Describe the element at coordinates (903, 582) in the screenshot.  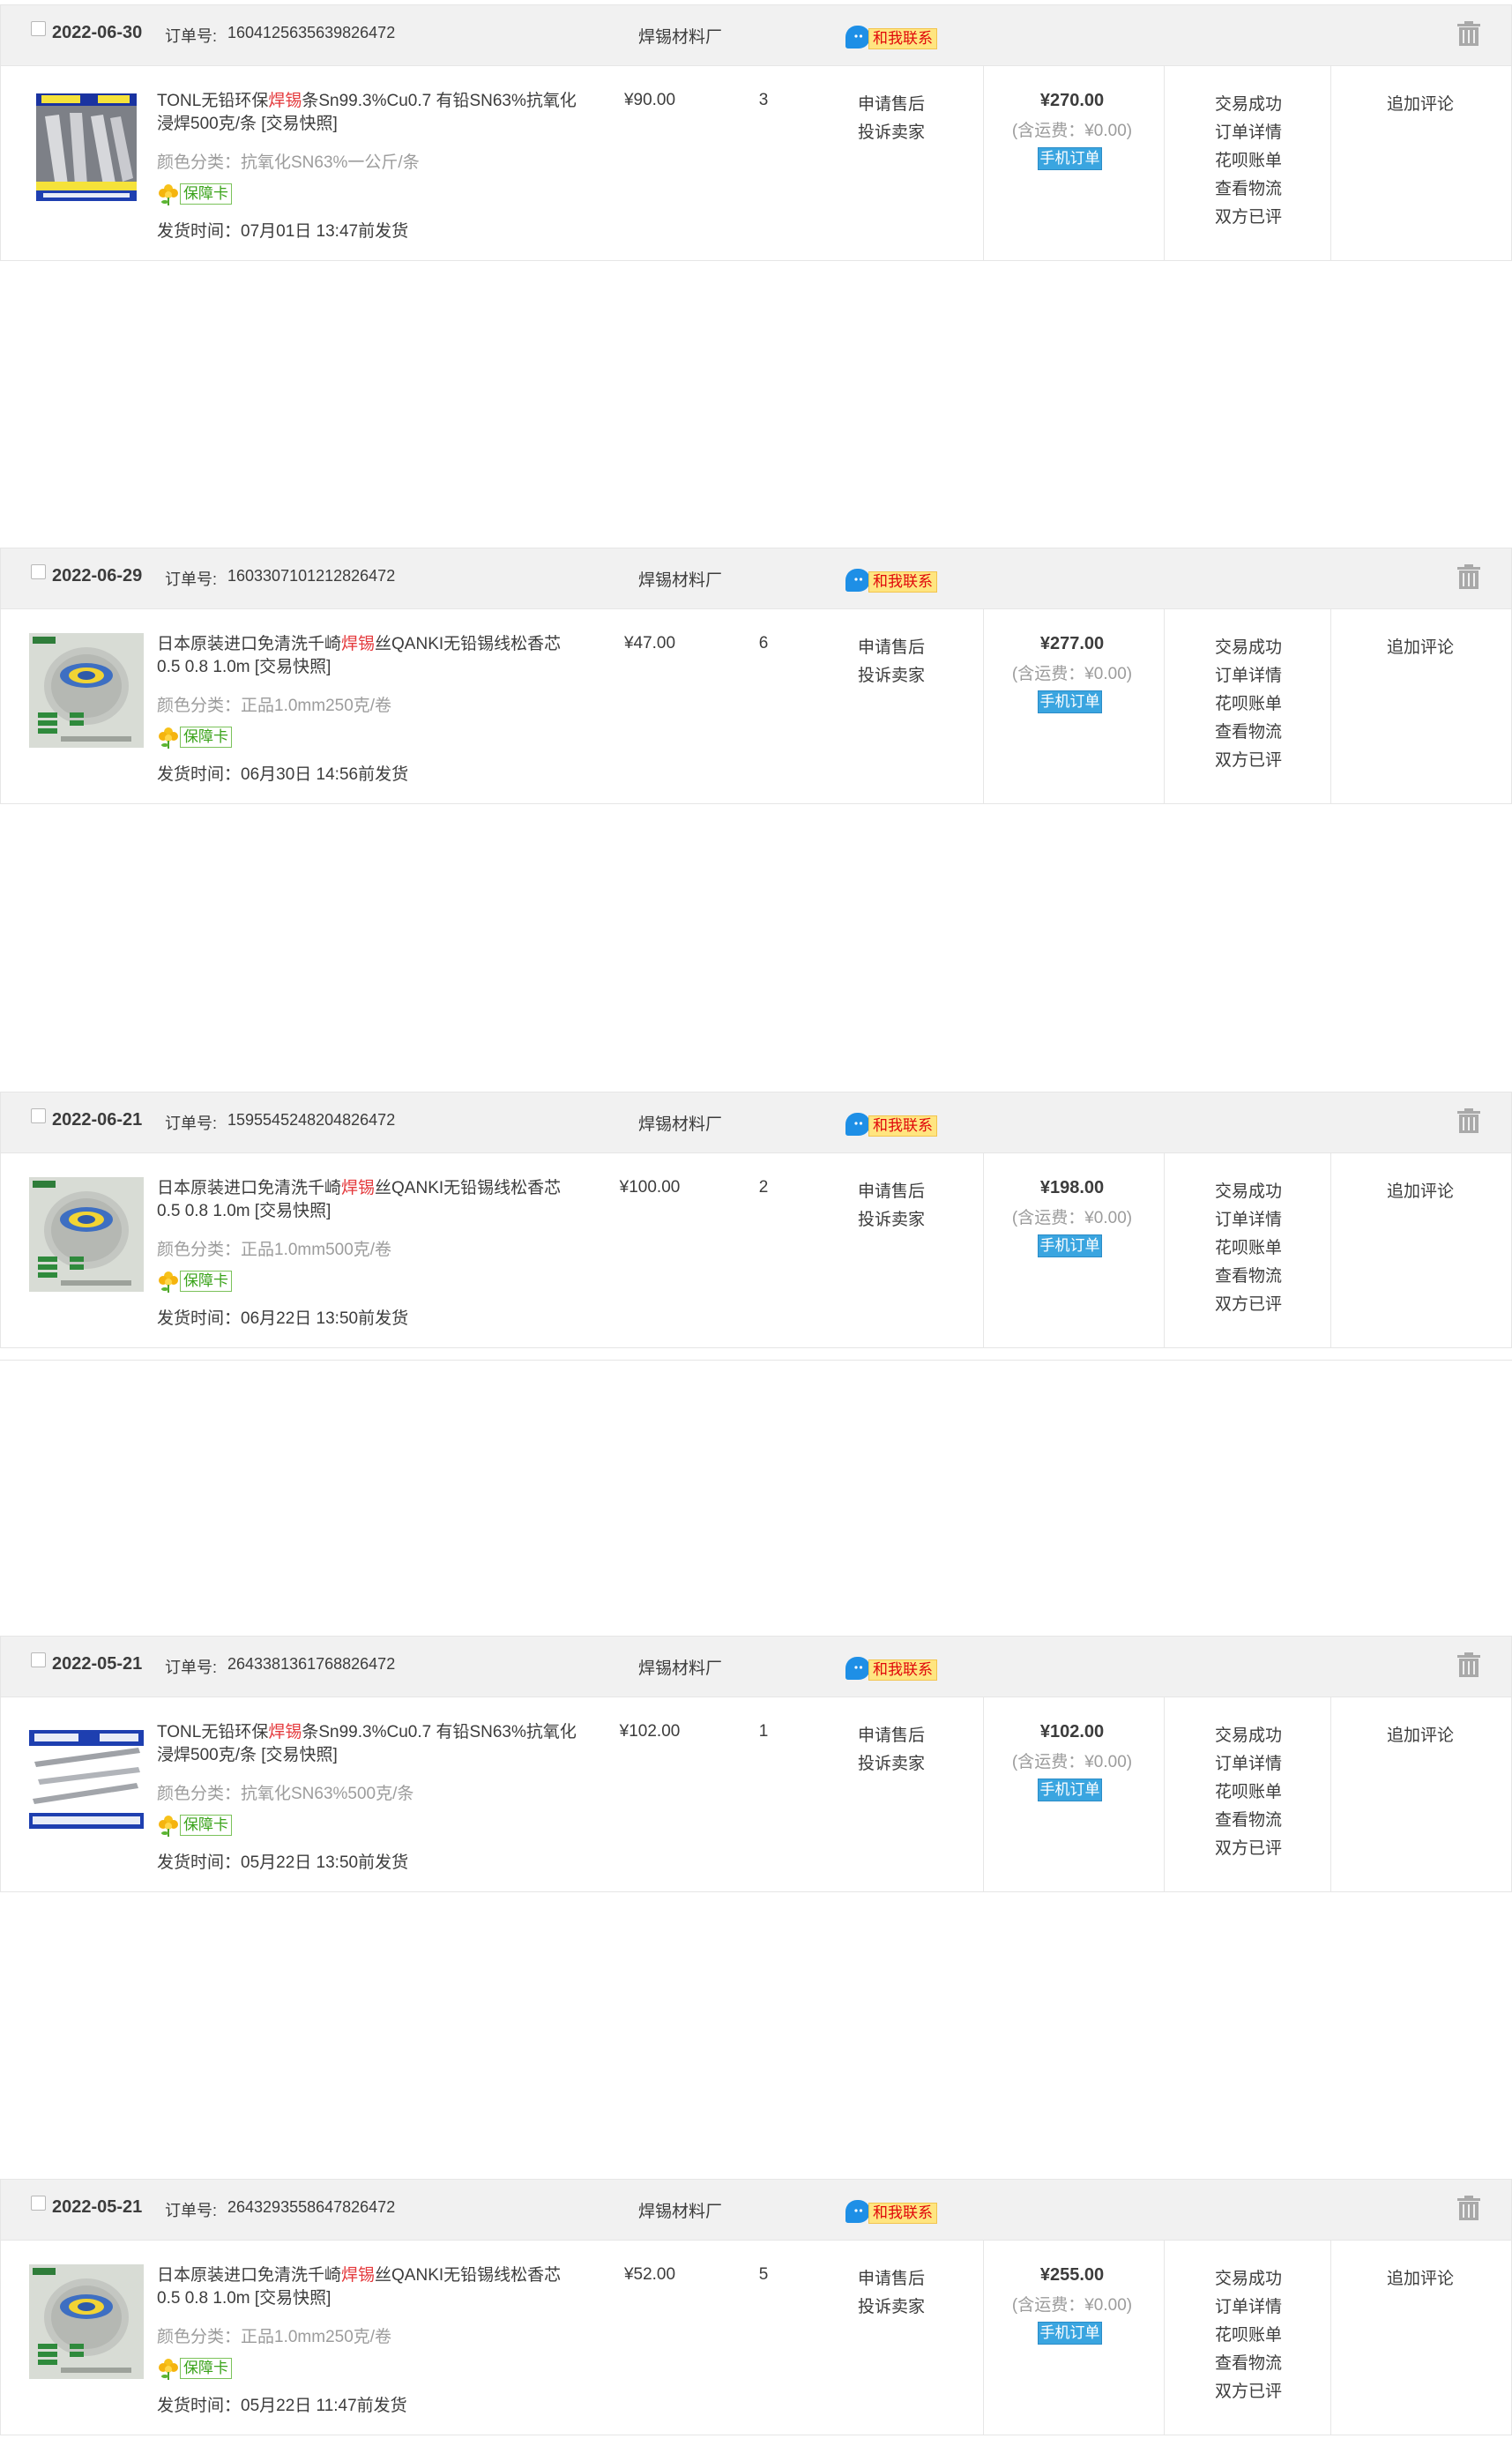
I see `contact-seller-label: 和我联系` at that location.